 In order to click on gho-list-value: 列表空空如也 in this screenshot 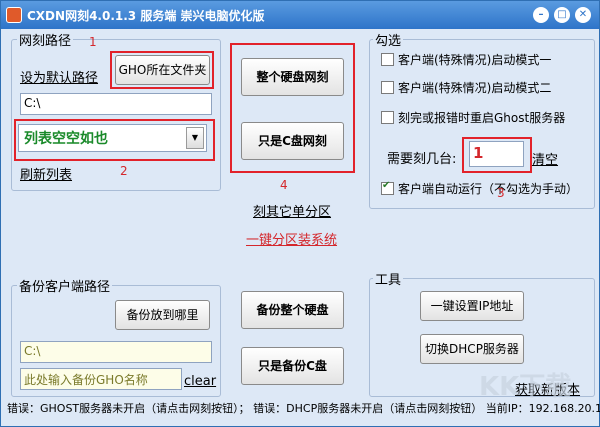, I will do `click(66, 139)`.